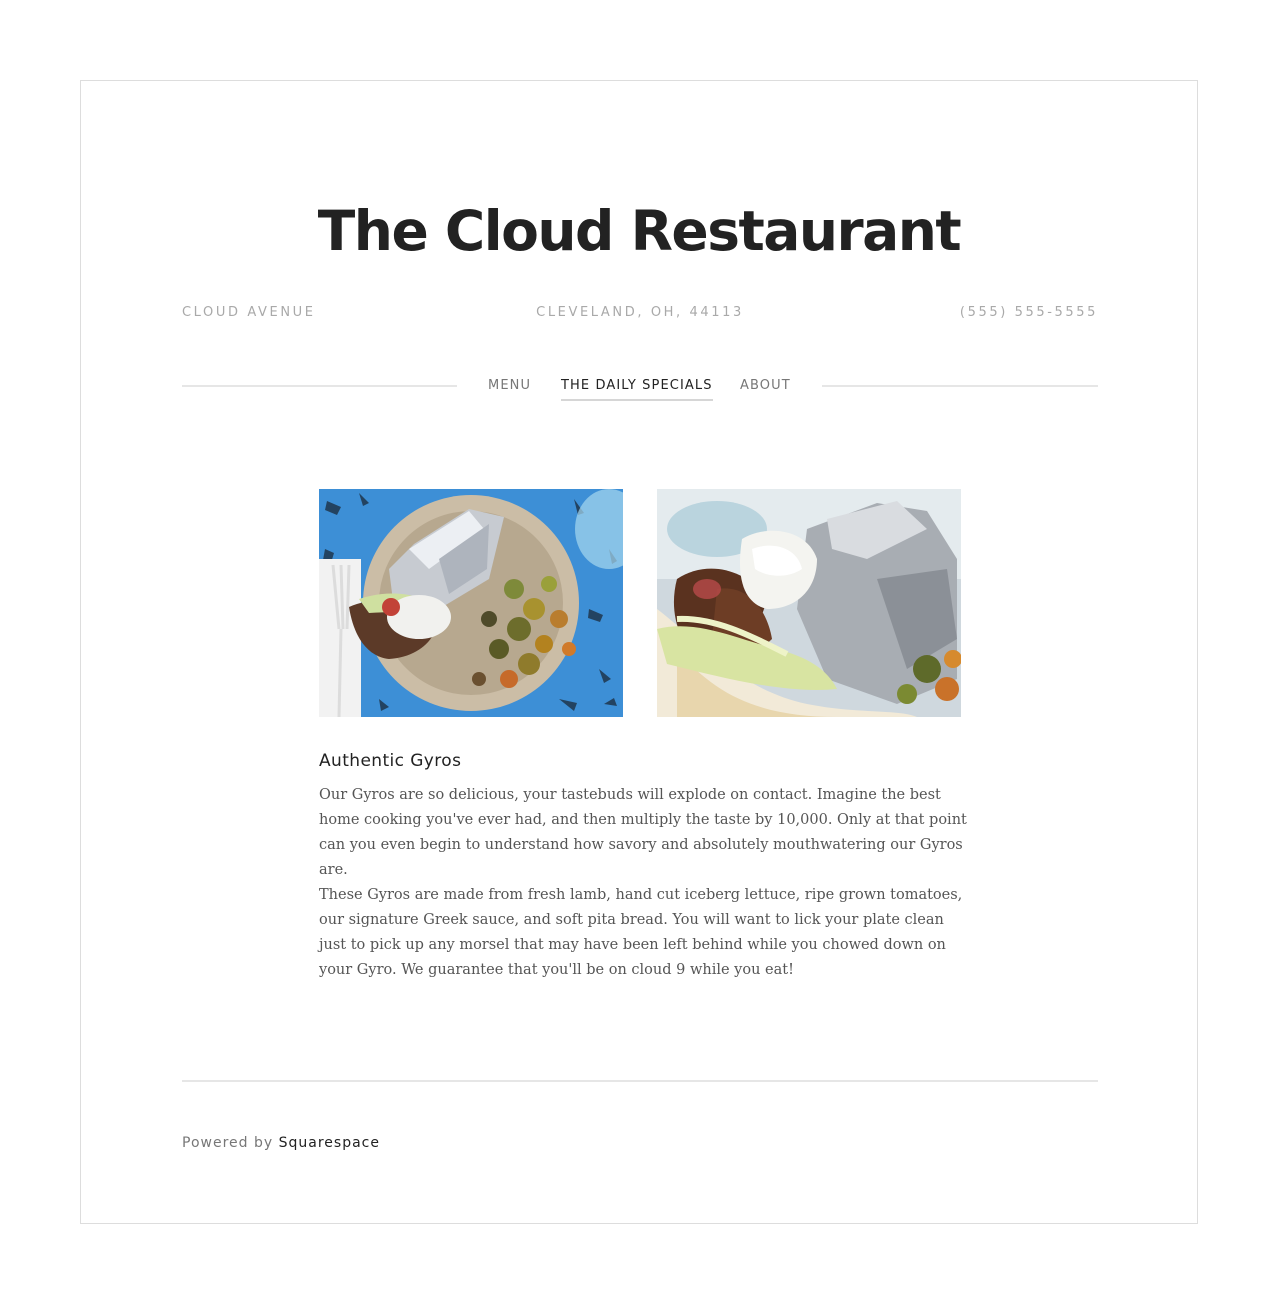 The height and width of the screenshot is (1306, 1280). Describe the element at coordinates (765, 388) in the screenshot. I see `nav-item-about: ABOUT` at that location.